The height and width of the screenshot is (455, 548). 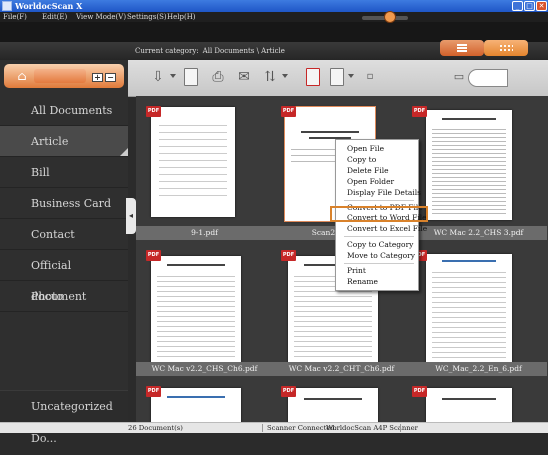 I want to click on title-bar: WorldocScan X _ □ ✕, so click(x=274, y=6).